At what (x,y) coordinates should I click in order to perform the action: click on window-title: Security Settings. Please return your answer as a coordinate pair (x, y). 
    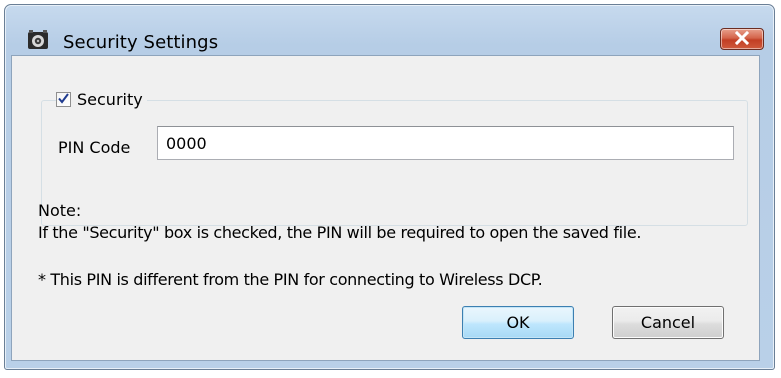
    Looking at the image, I should click on (141, 42).